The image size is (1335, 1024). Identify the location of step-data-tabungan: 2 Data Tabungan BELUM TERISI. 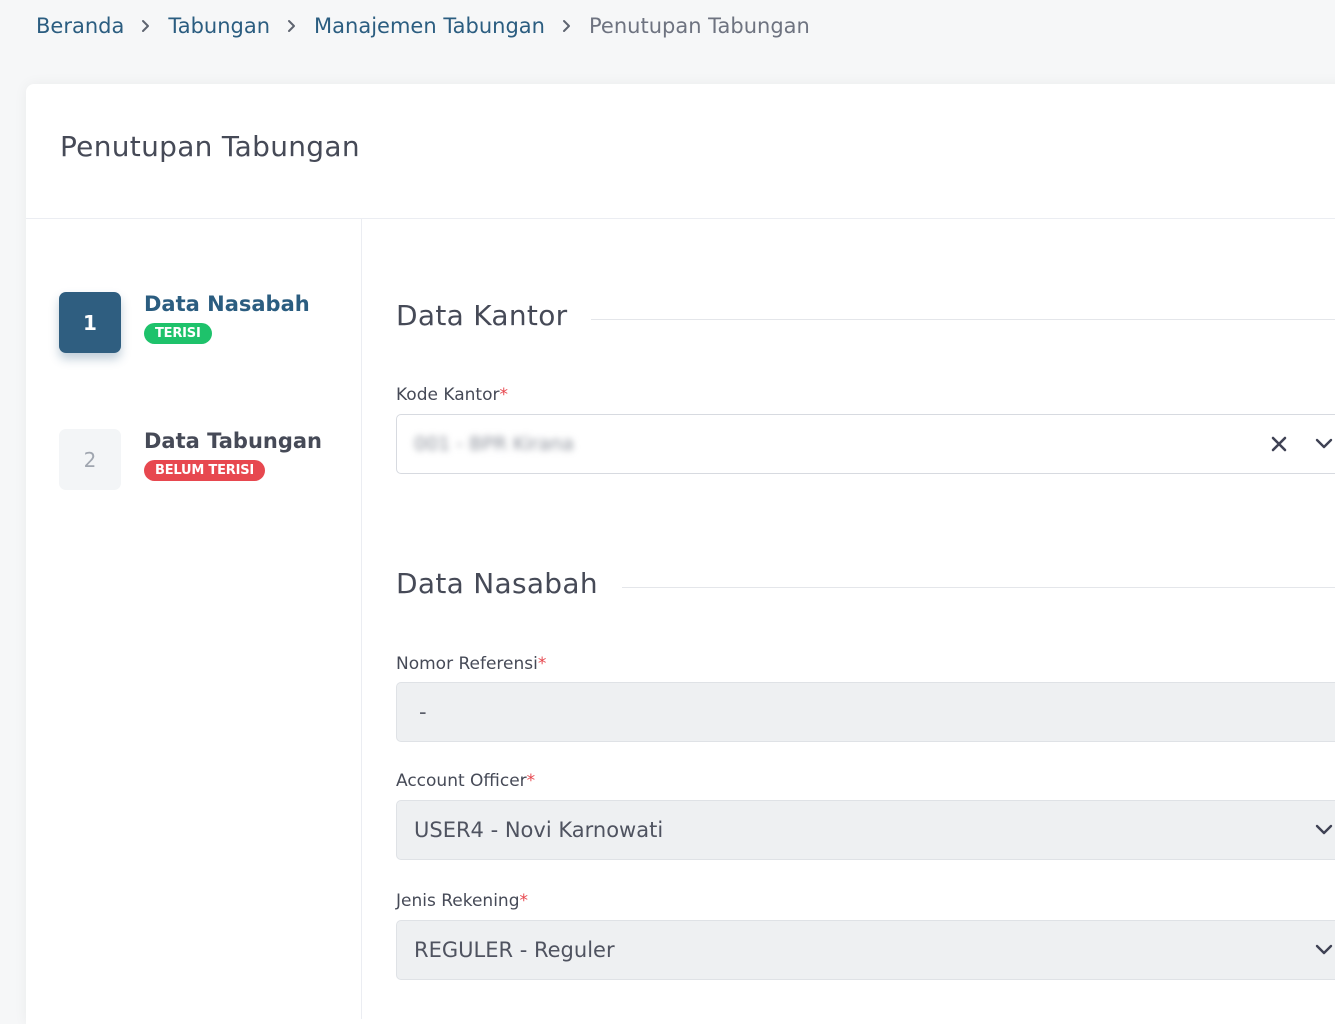
(190, 459).